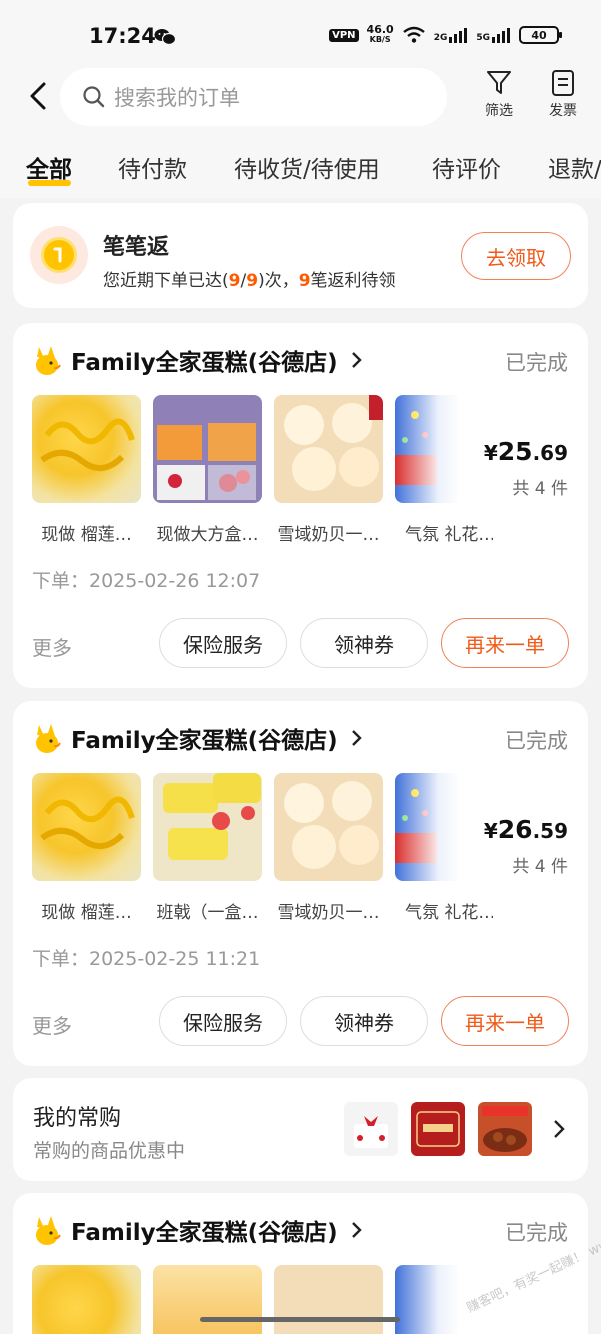  Describe the element at coordinates (307, 167) in the screenshot. I see `tab-pending-receipt: 待收货/待使用` at that location.